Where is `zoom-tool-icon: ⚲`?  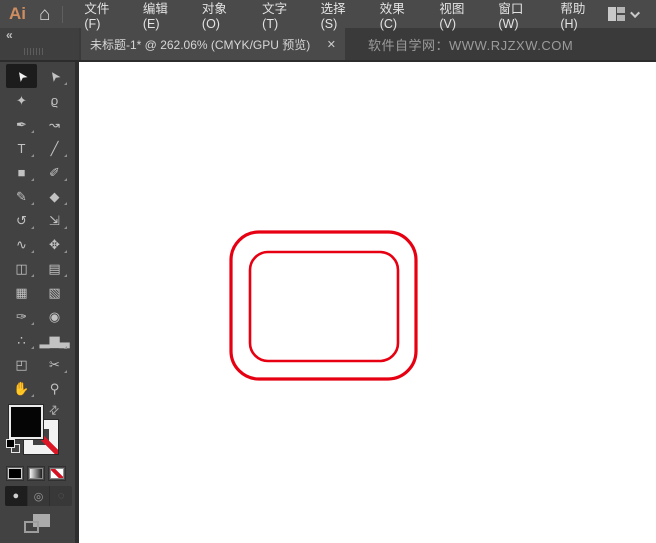 zoom-tool-icon: ⚲ is located at coordinates (54, 388).